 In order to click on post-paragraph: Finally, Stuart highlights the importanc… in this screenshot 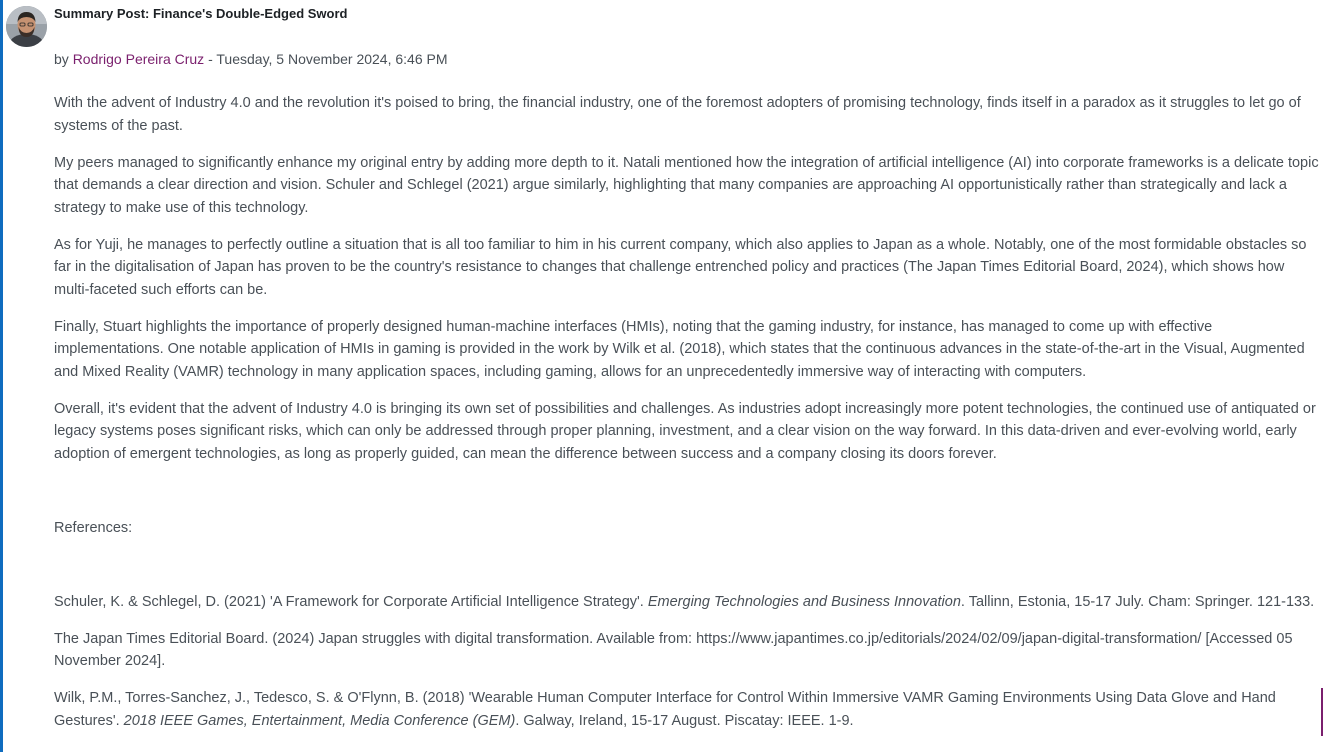, I will do `click(679, 349)`.